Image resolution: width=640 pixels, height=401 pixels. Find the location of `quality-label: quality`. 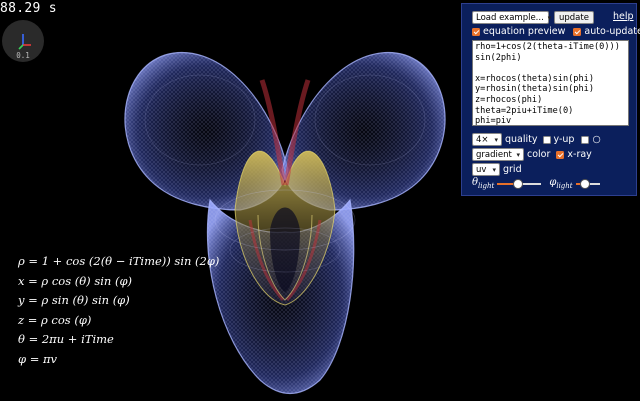

quality-label: quality is located at coordinates (521, 139).